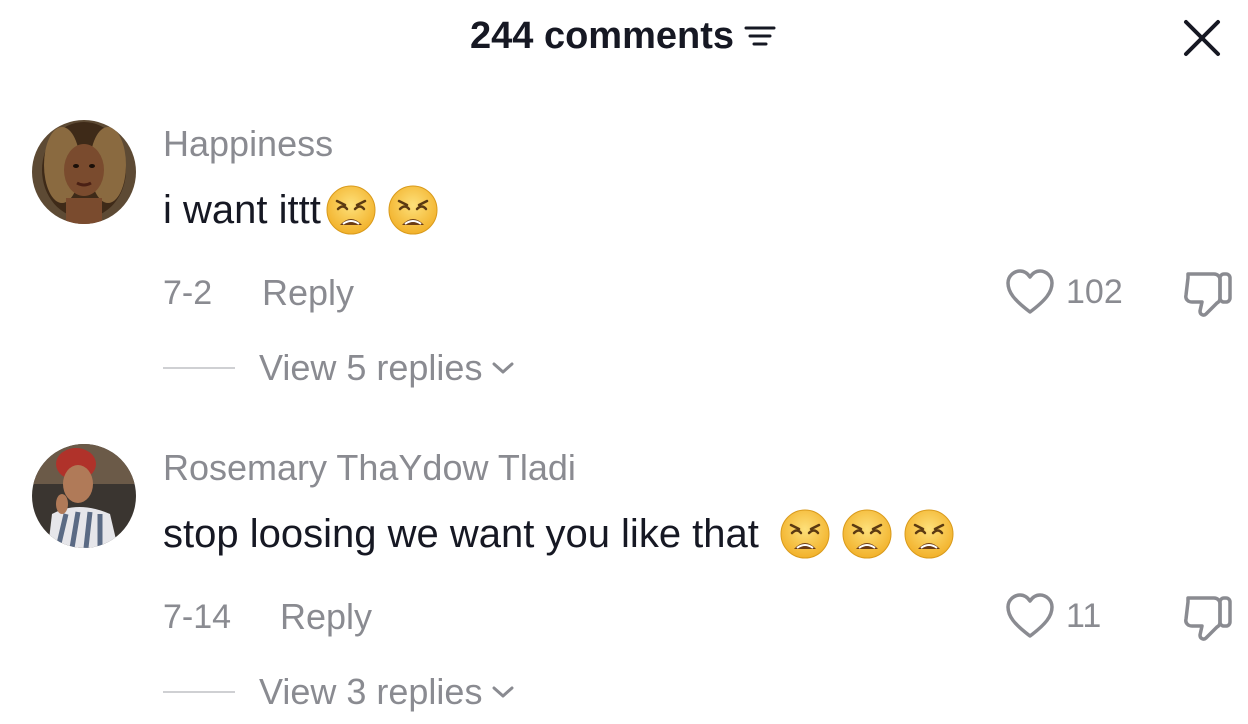 The height and width of the screenshot is (724, 1248). I want to click on sort-lines-icon, so click(760, 36).